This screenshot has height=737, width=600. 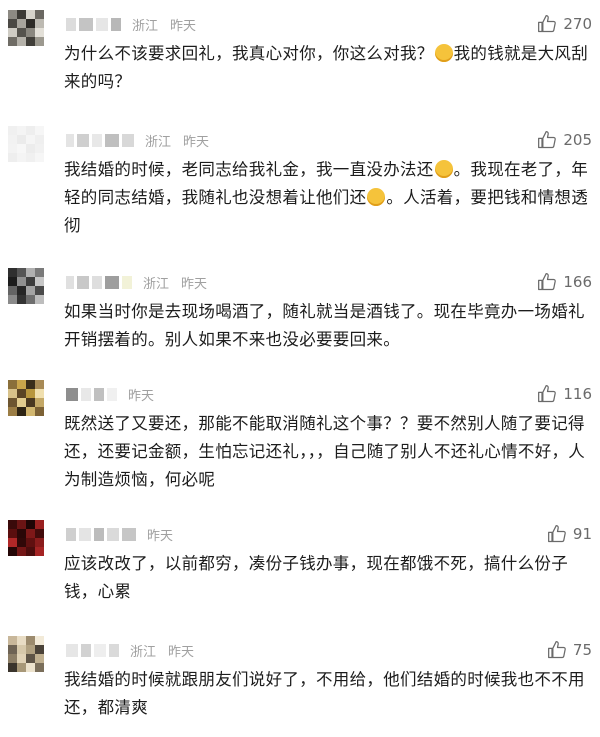 I want to click on comment-text-part: 我结婚的时候就跟朋友们说好了，不用给，他们结婚的时候我也不不用还，都清爽, so click(x=324, y=693).